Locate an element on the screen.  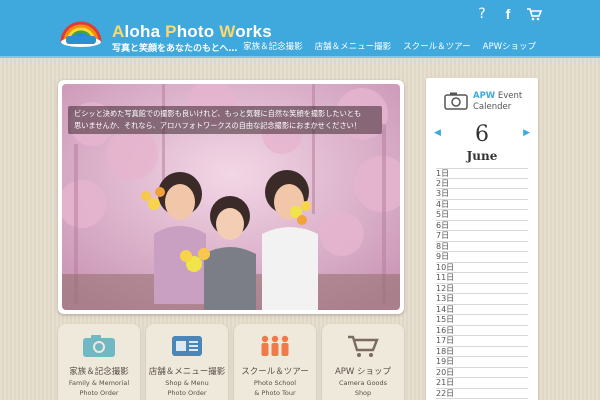
calendar-day-row: 11日 is located at coordinates (482, 278).